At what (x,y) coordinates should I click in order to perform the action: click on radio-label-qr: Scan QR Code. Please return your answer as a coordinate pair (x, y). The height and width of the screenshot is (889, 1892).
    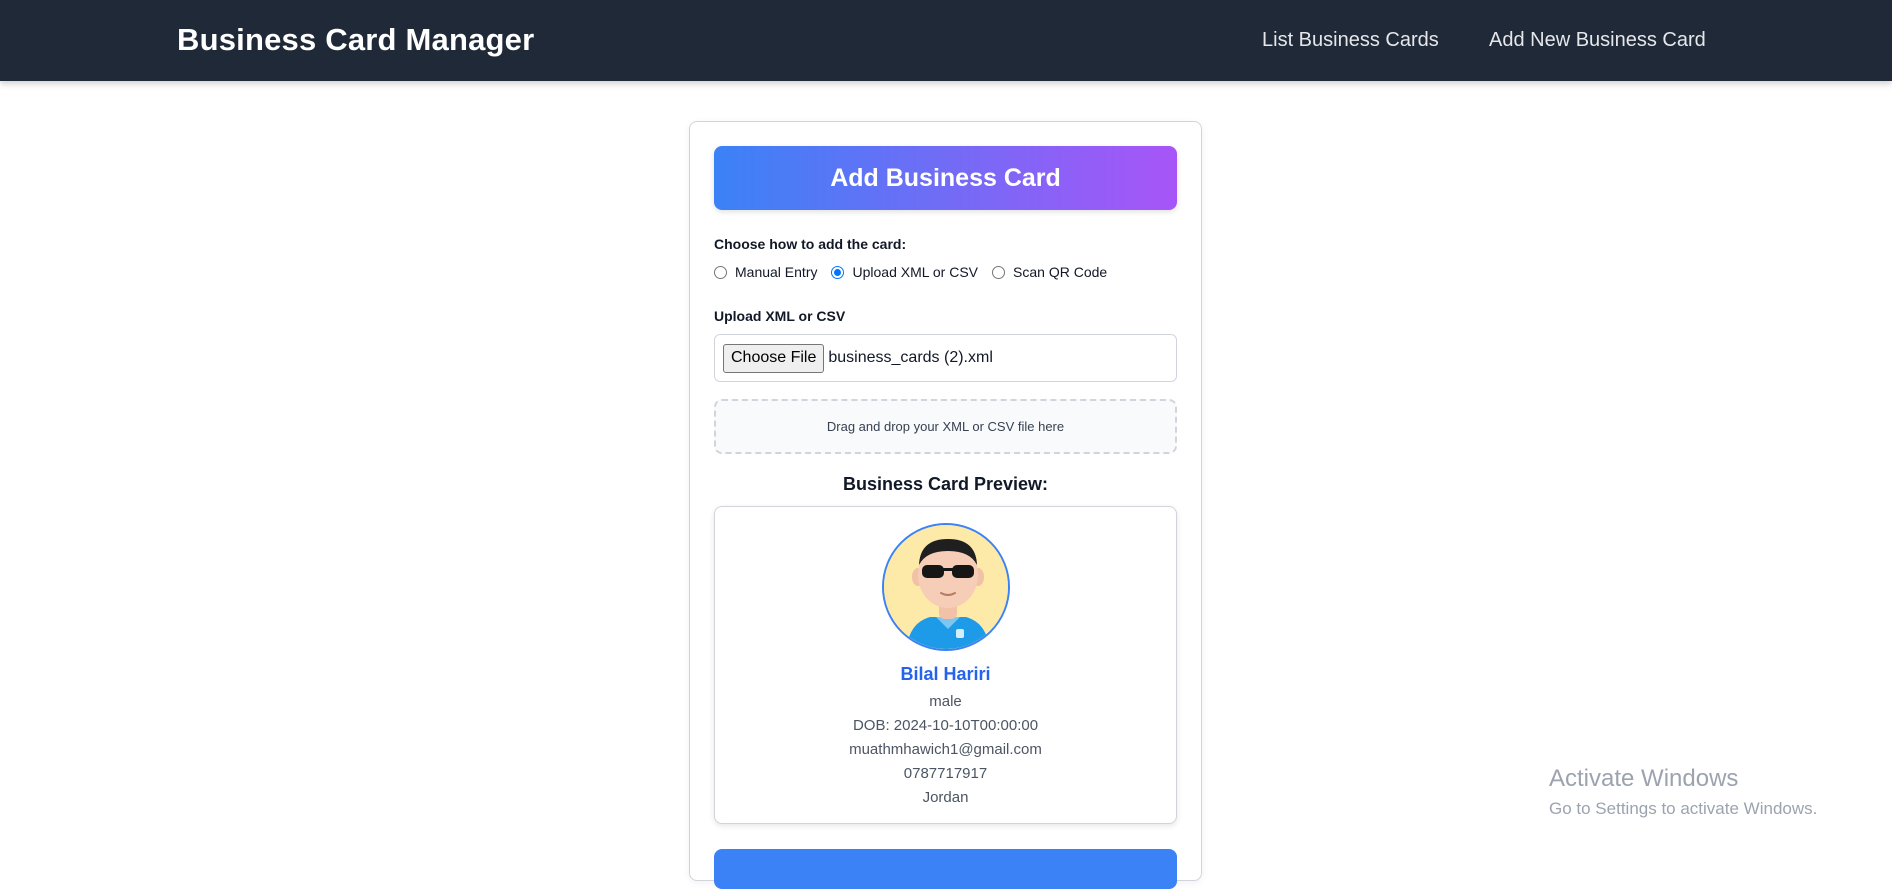
    Looking at the image, I should click on (1060, 272).